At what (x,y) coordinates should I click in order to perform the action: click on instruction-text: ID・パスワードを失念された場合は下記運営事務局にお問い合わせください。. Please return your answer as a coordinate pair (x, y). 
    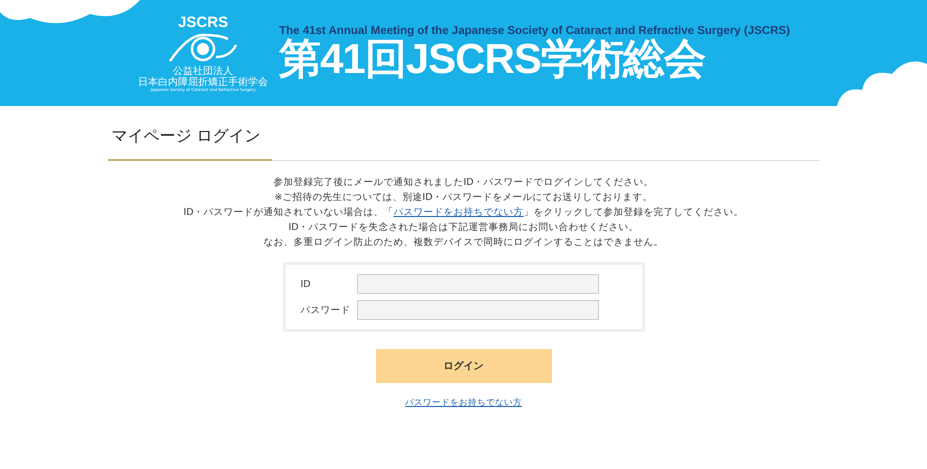
    Looking at the image, I should click on (463, 228).